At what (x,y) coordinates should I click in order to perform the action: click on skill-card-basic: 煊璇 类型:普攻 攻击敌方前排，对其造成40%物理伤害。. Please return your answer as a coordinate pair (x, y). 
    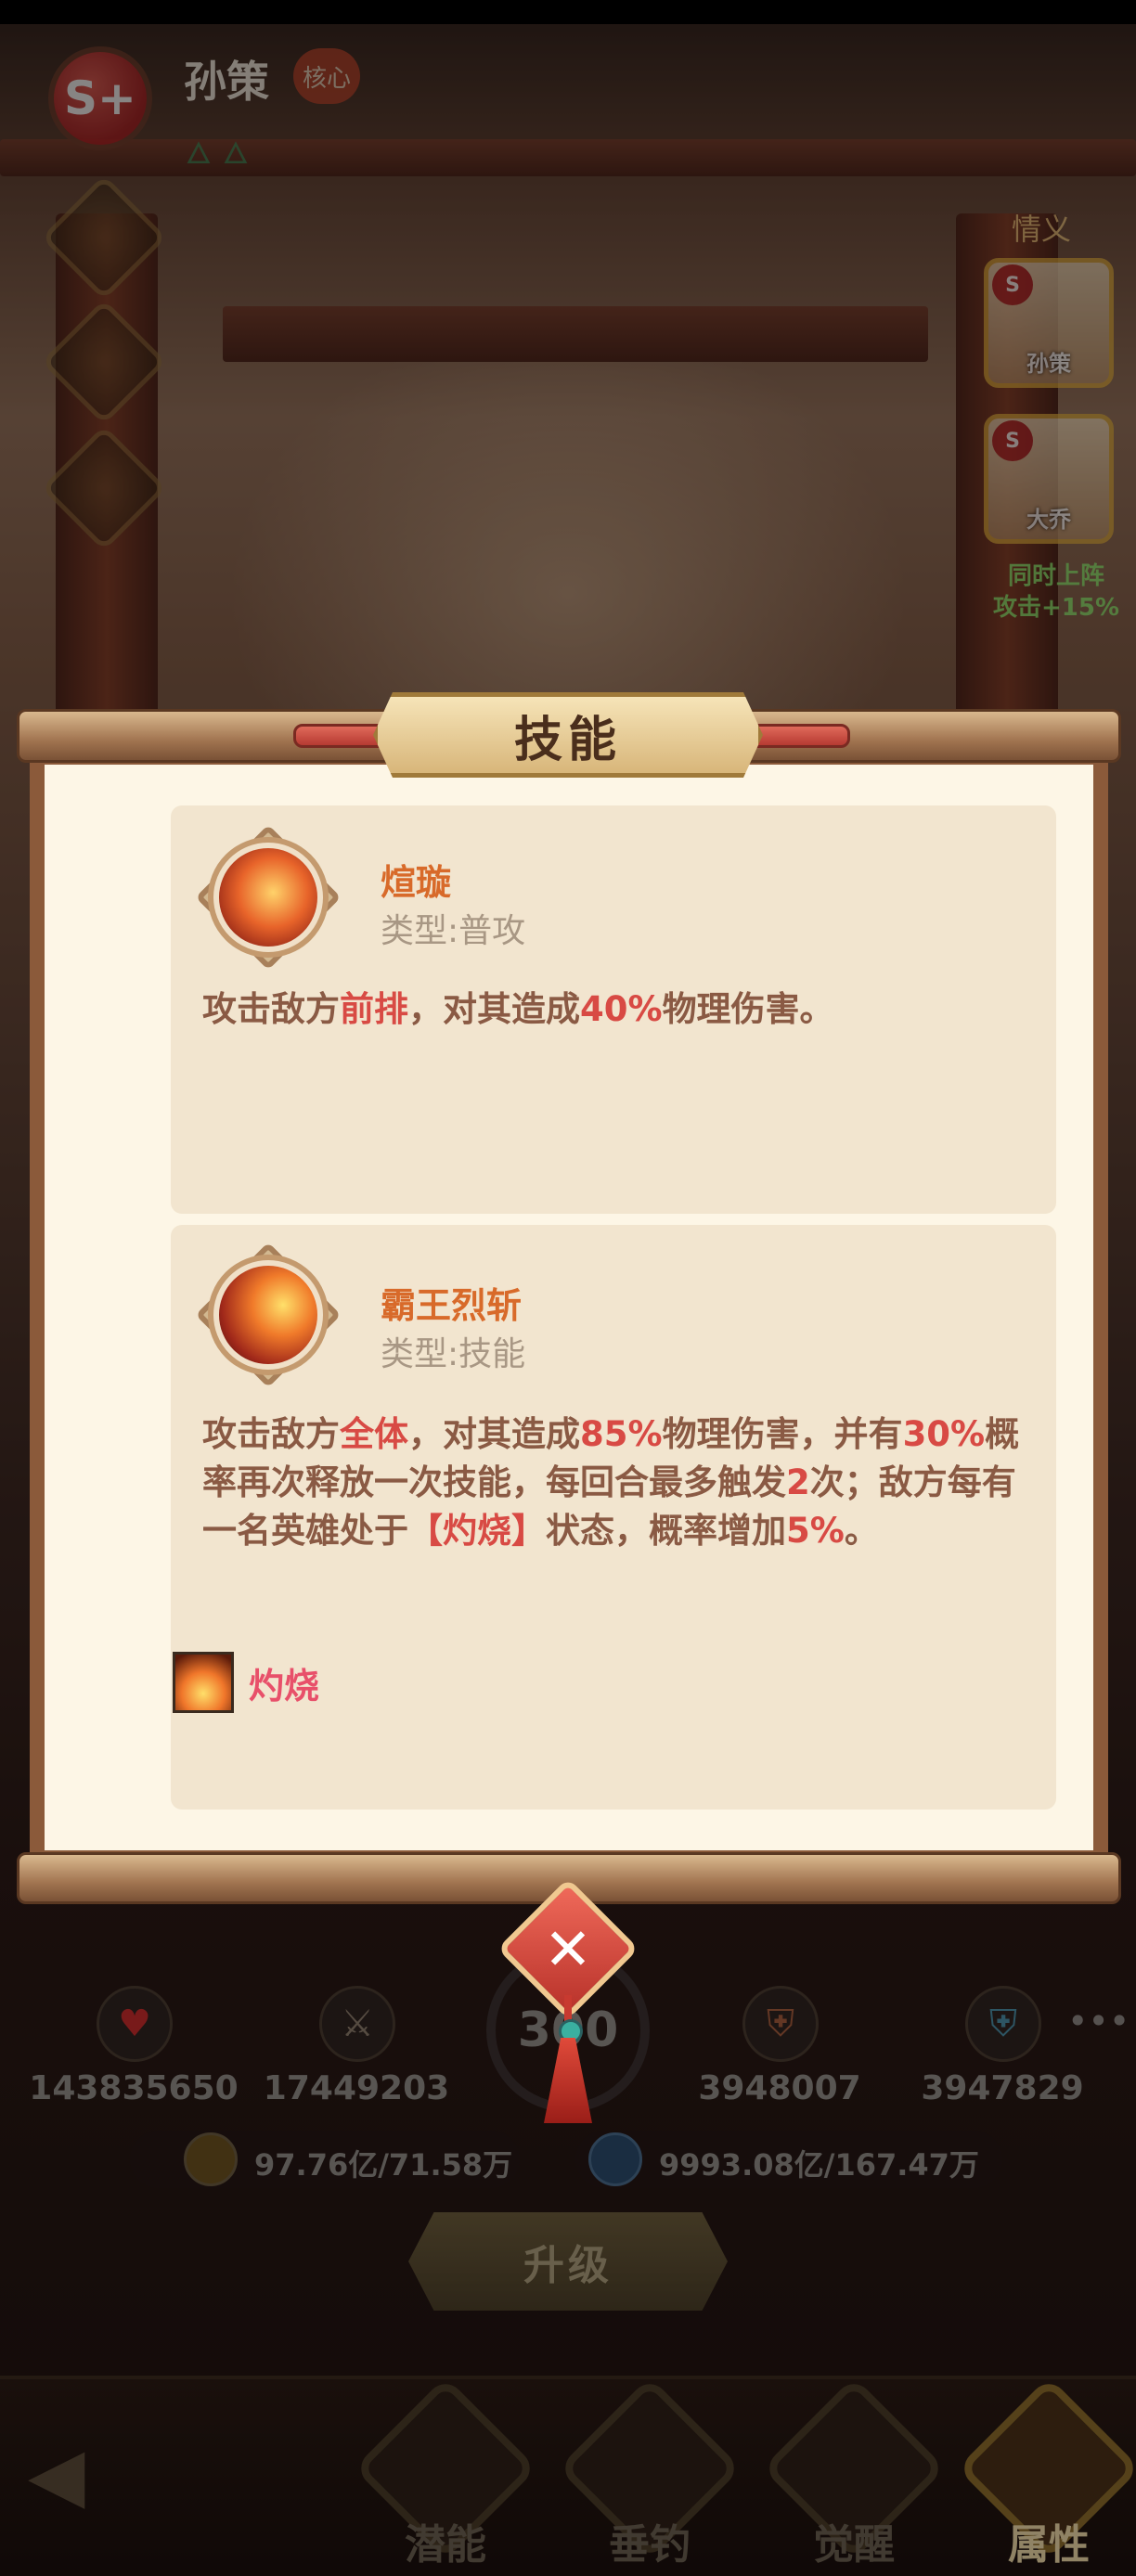
    Looking at the image, I should click on (613, 1010).